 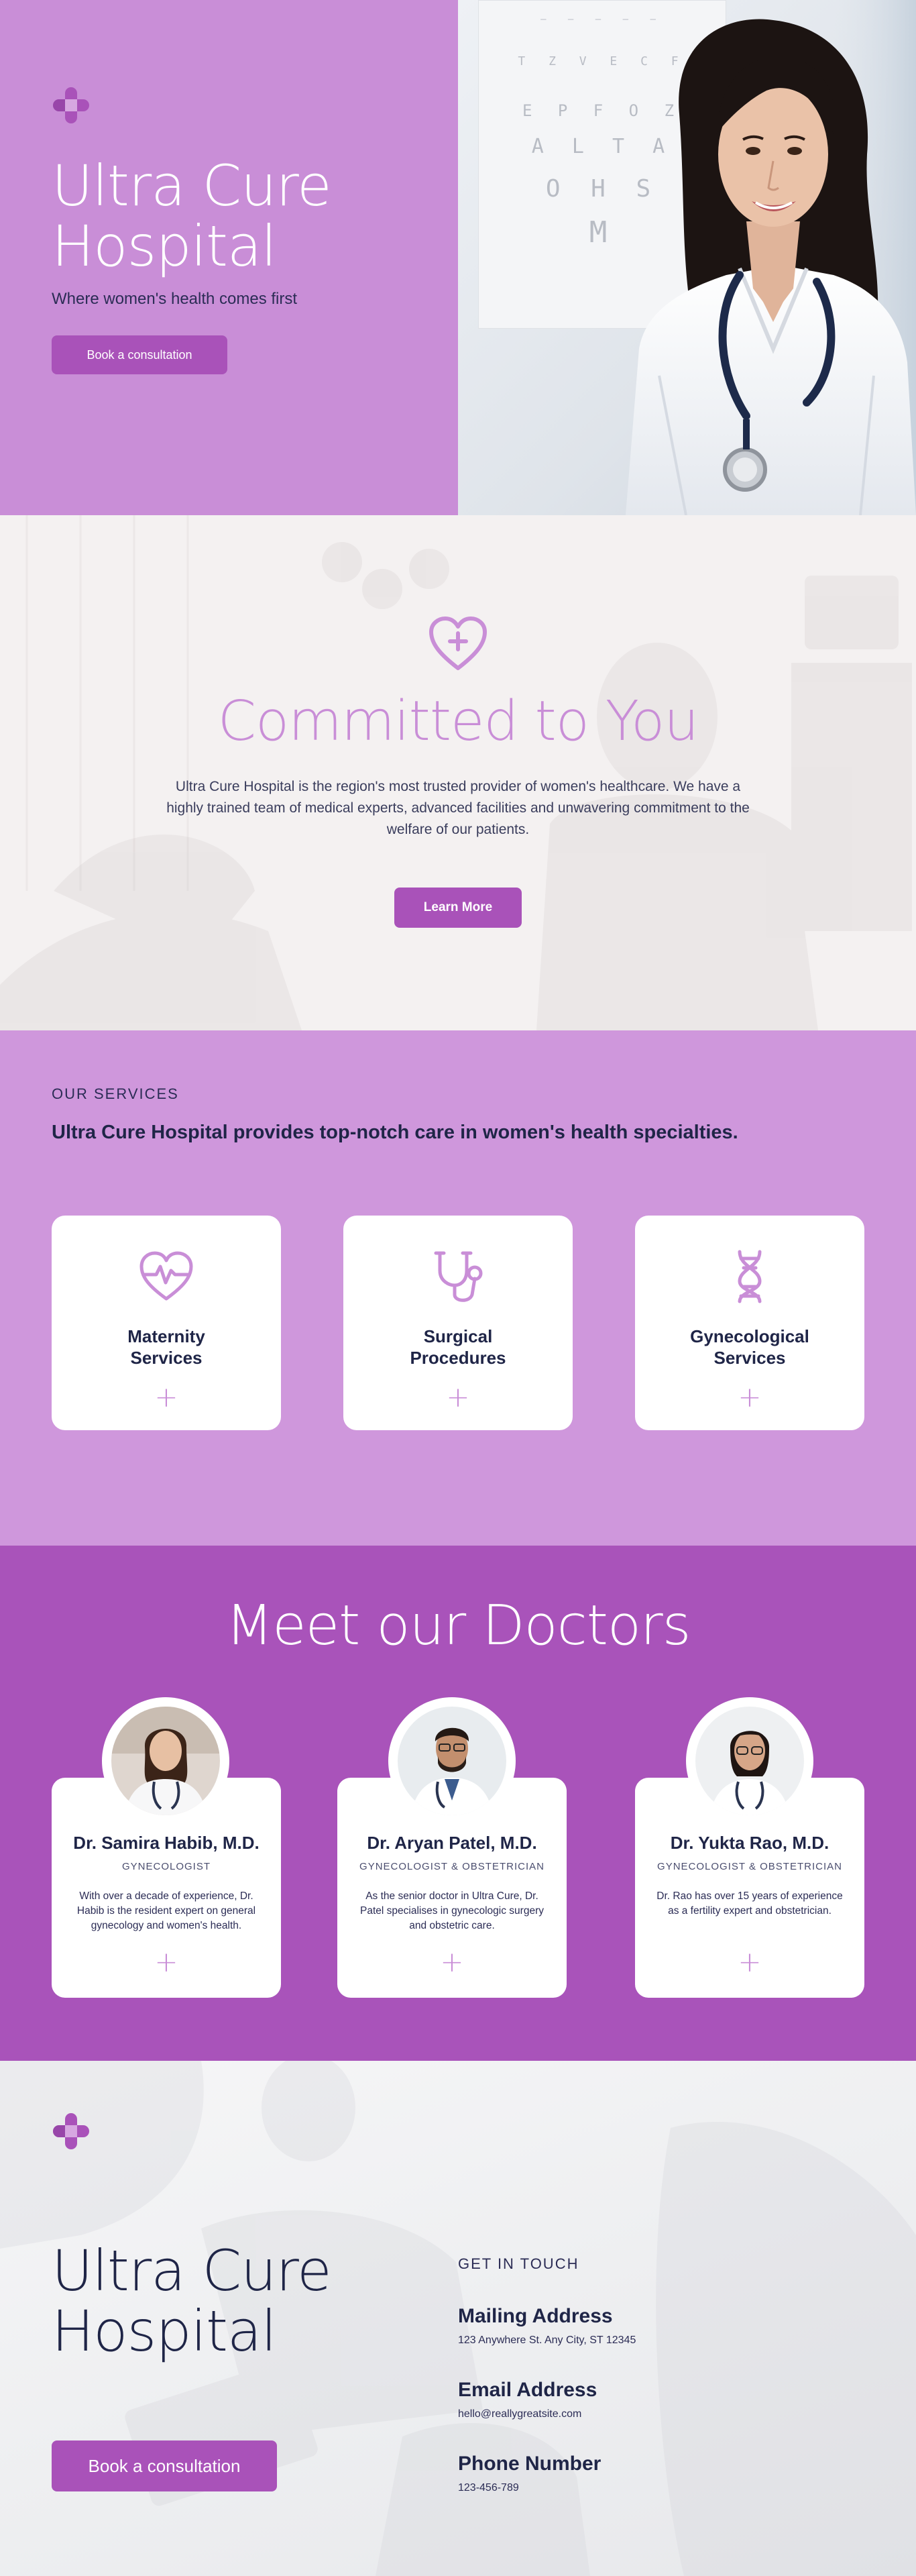 I want to click on footer-title-line2: Hospital, so click(x=164, y=2331).